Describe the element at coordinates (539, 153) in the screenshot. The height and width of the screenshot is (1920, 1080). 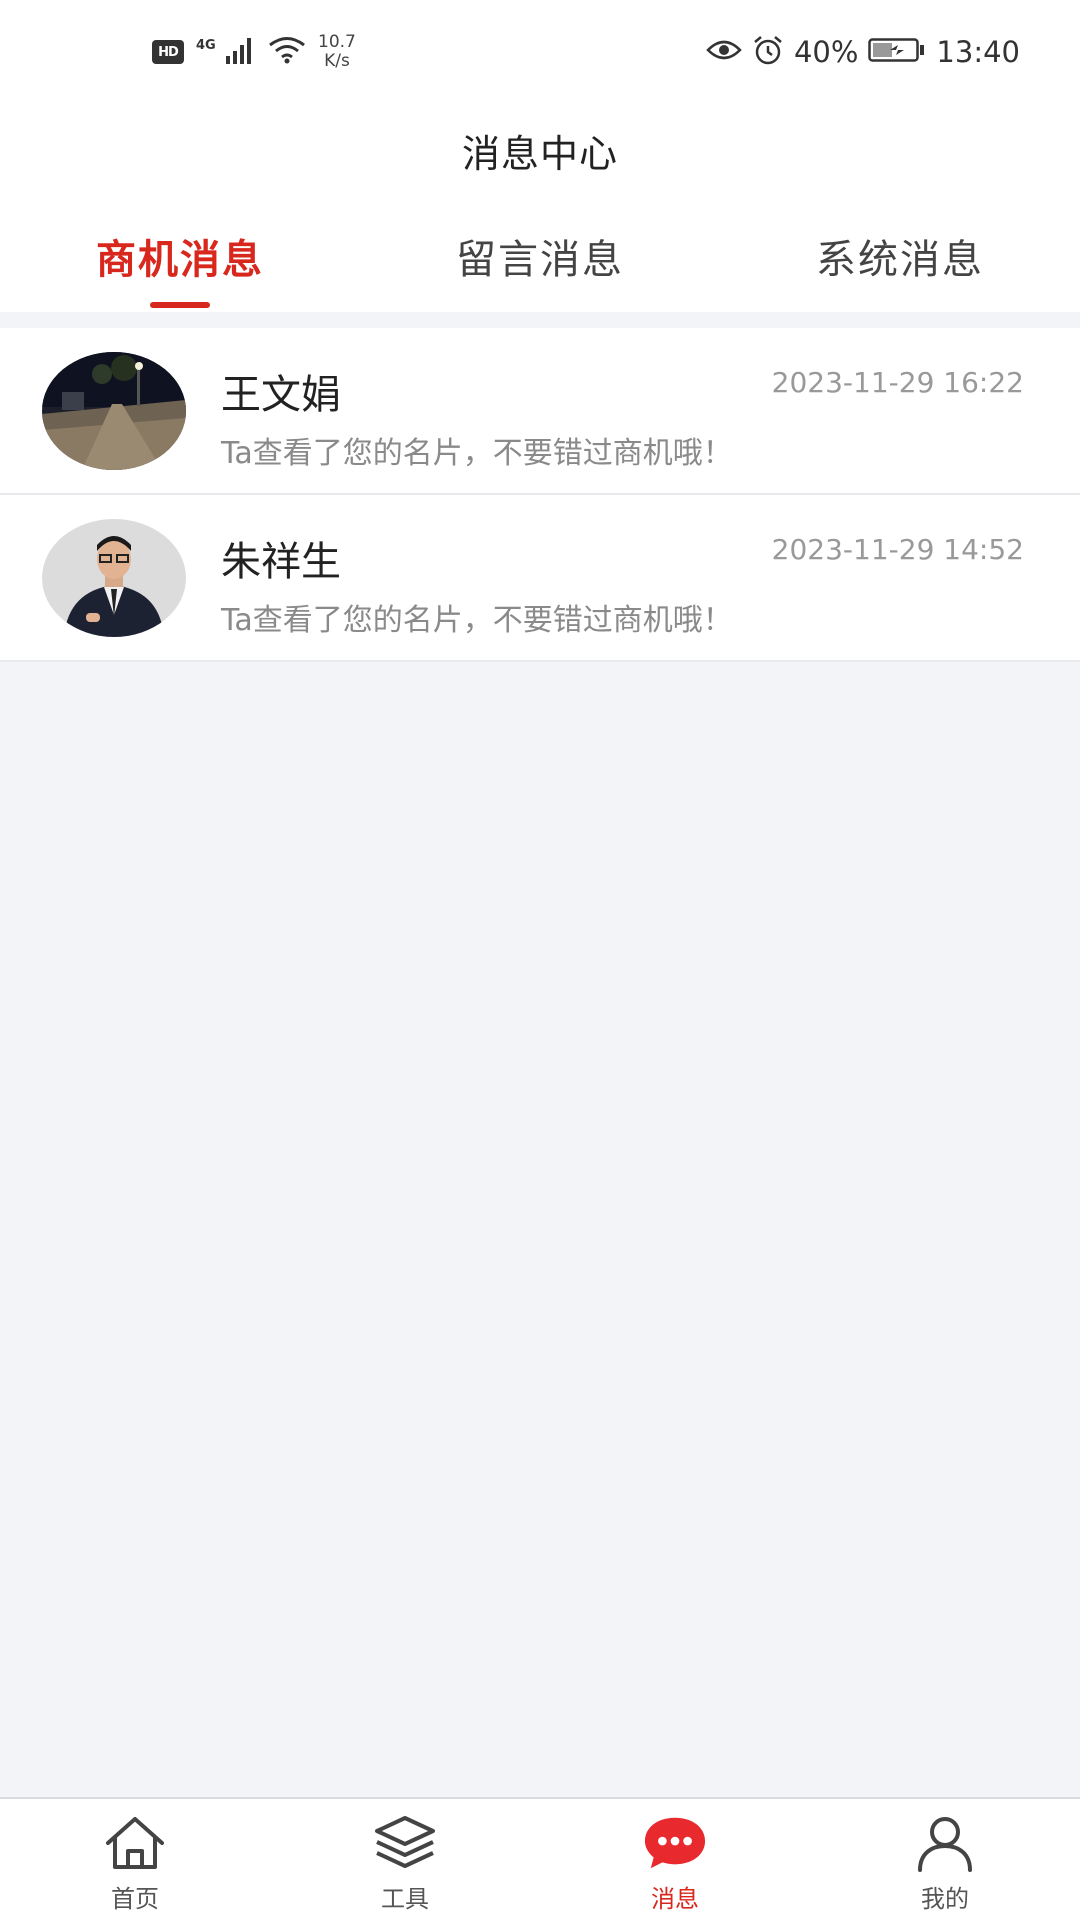
I see `page-title: 消息中心` at that location.